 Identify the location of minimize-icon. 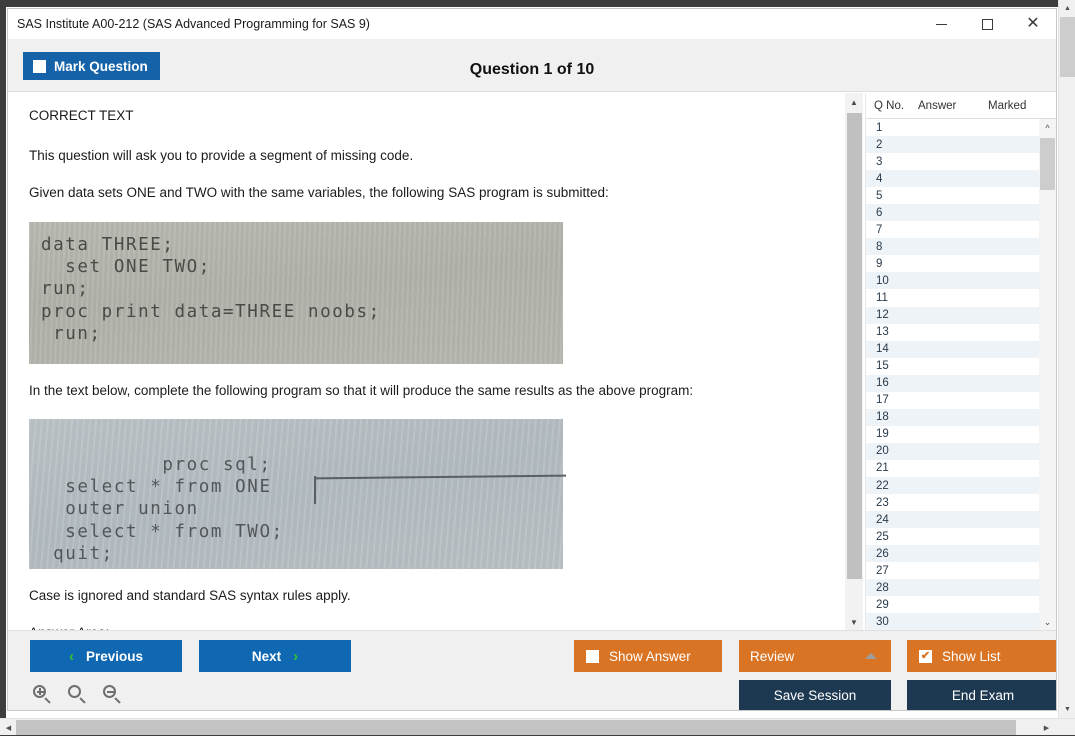
(941, 24).